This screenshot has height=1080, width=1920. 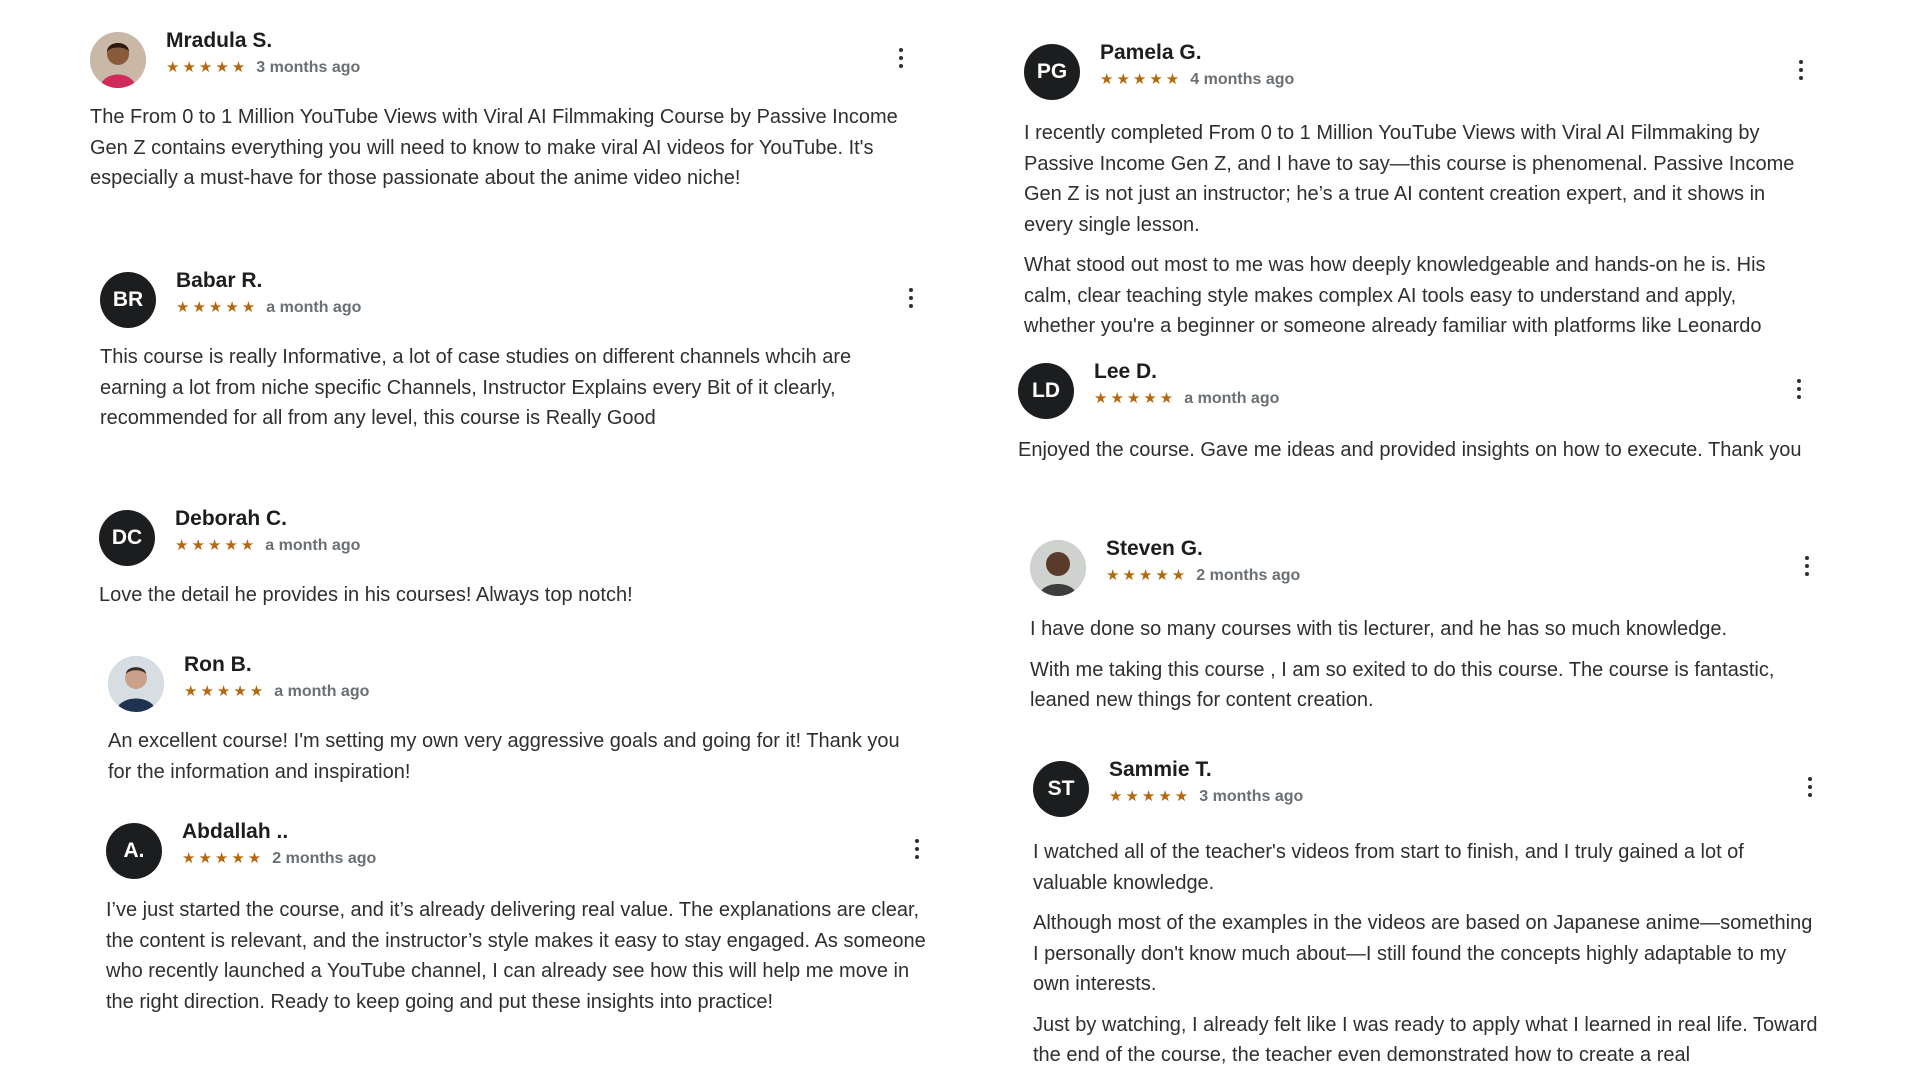 I want to click on avatar-initials: LD, so click(x=1046, y=390).